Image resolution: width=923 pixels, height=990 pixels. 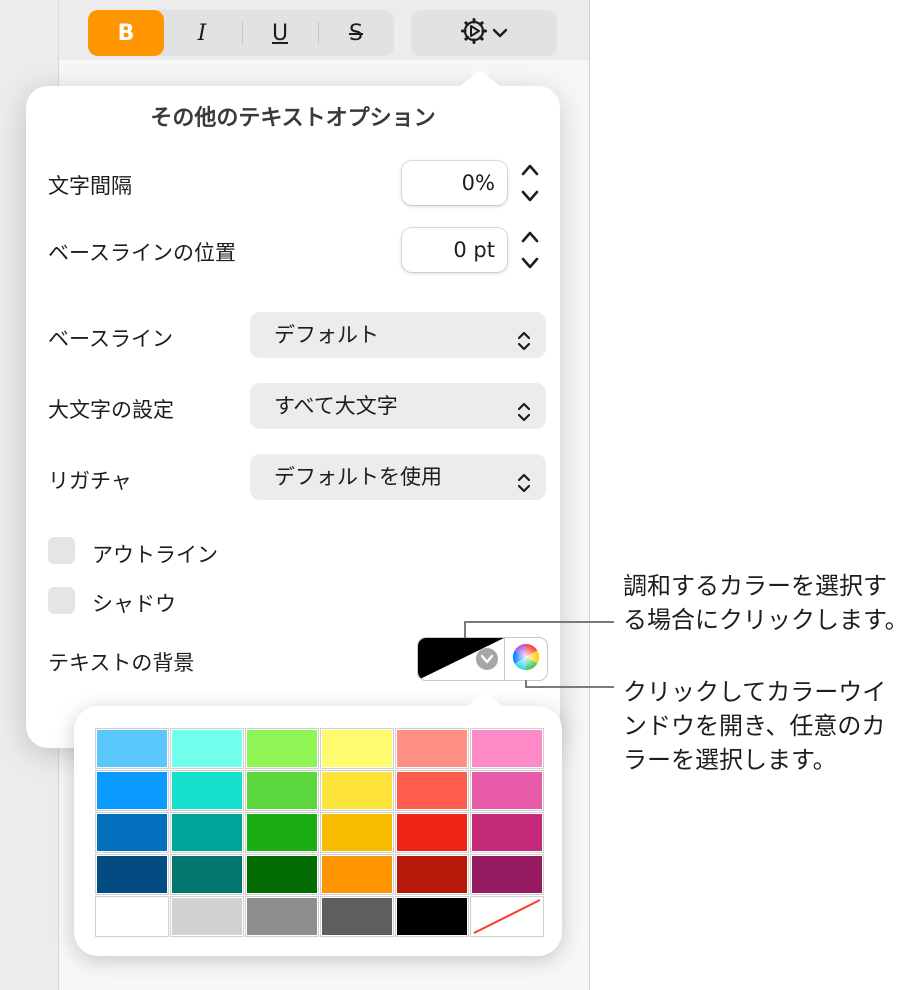 I want to click on callout-wheel-line: ンドウを開き、任意のカ, so click(x=754, y=726).